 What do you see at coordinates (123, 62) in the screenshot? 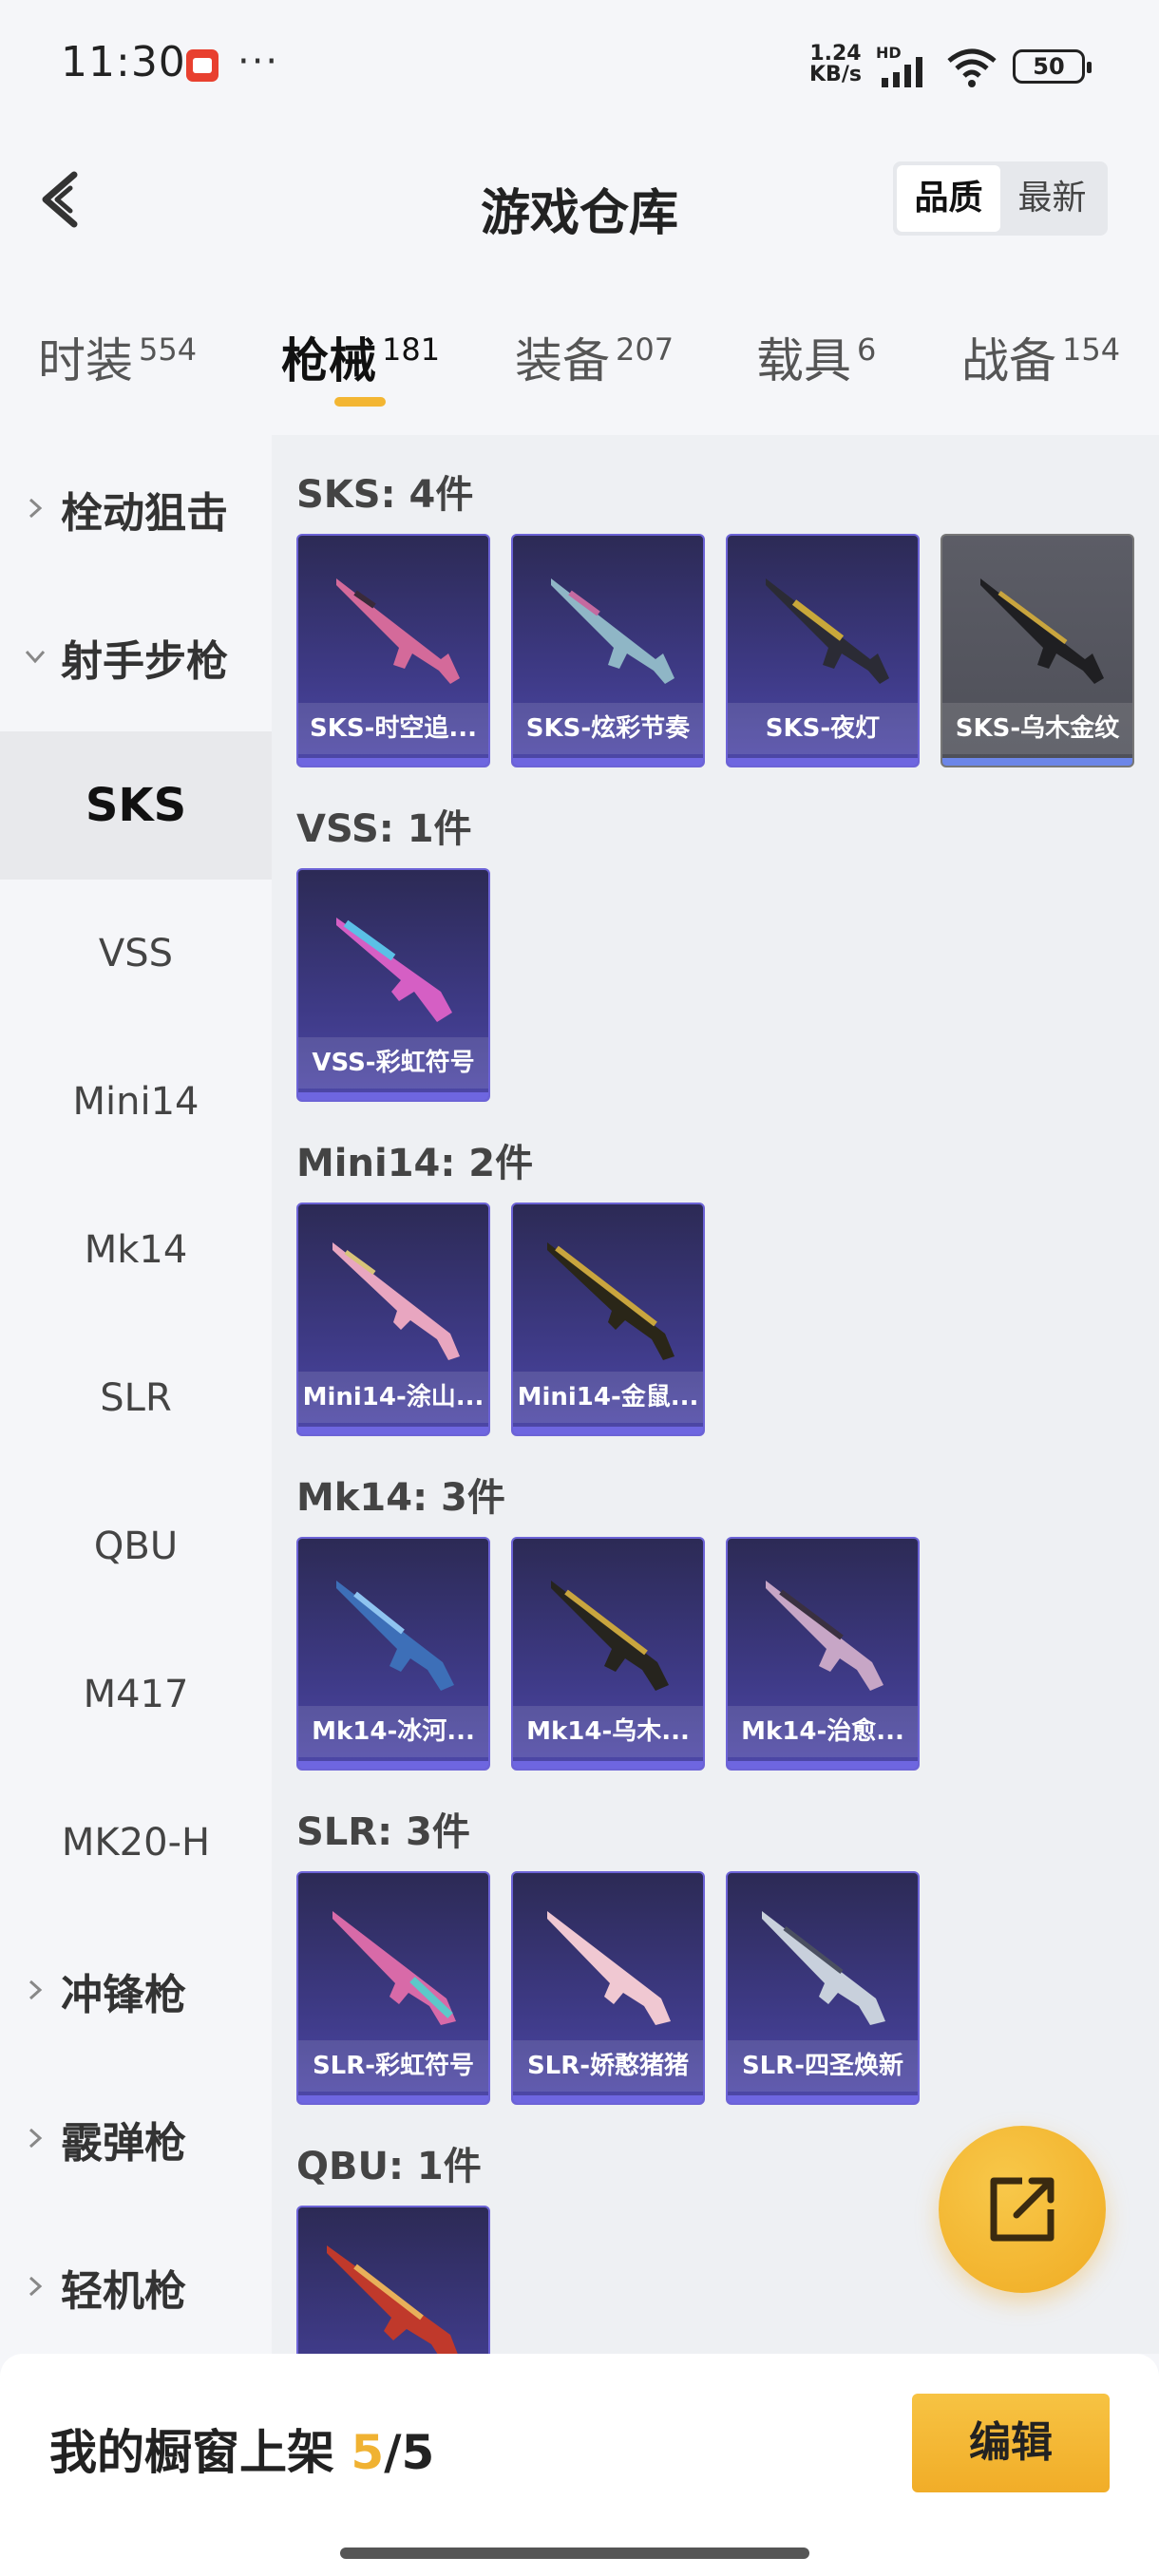
I see `status-time: 11:30` at bounding box center [123, 62].